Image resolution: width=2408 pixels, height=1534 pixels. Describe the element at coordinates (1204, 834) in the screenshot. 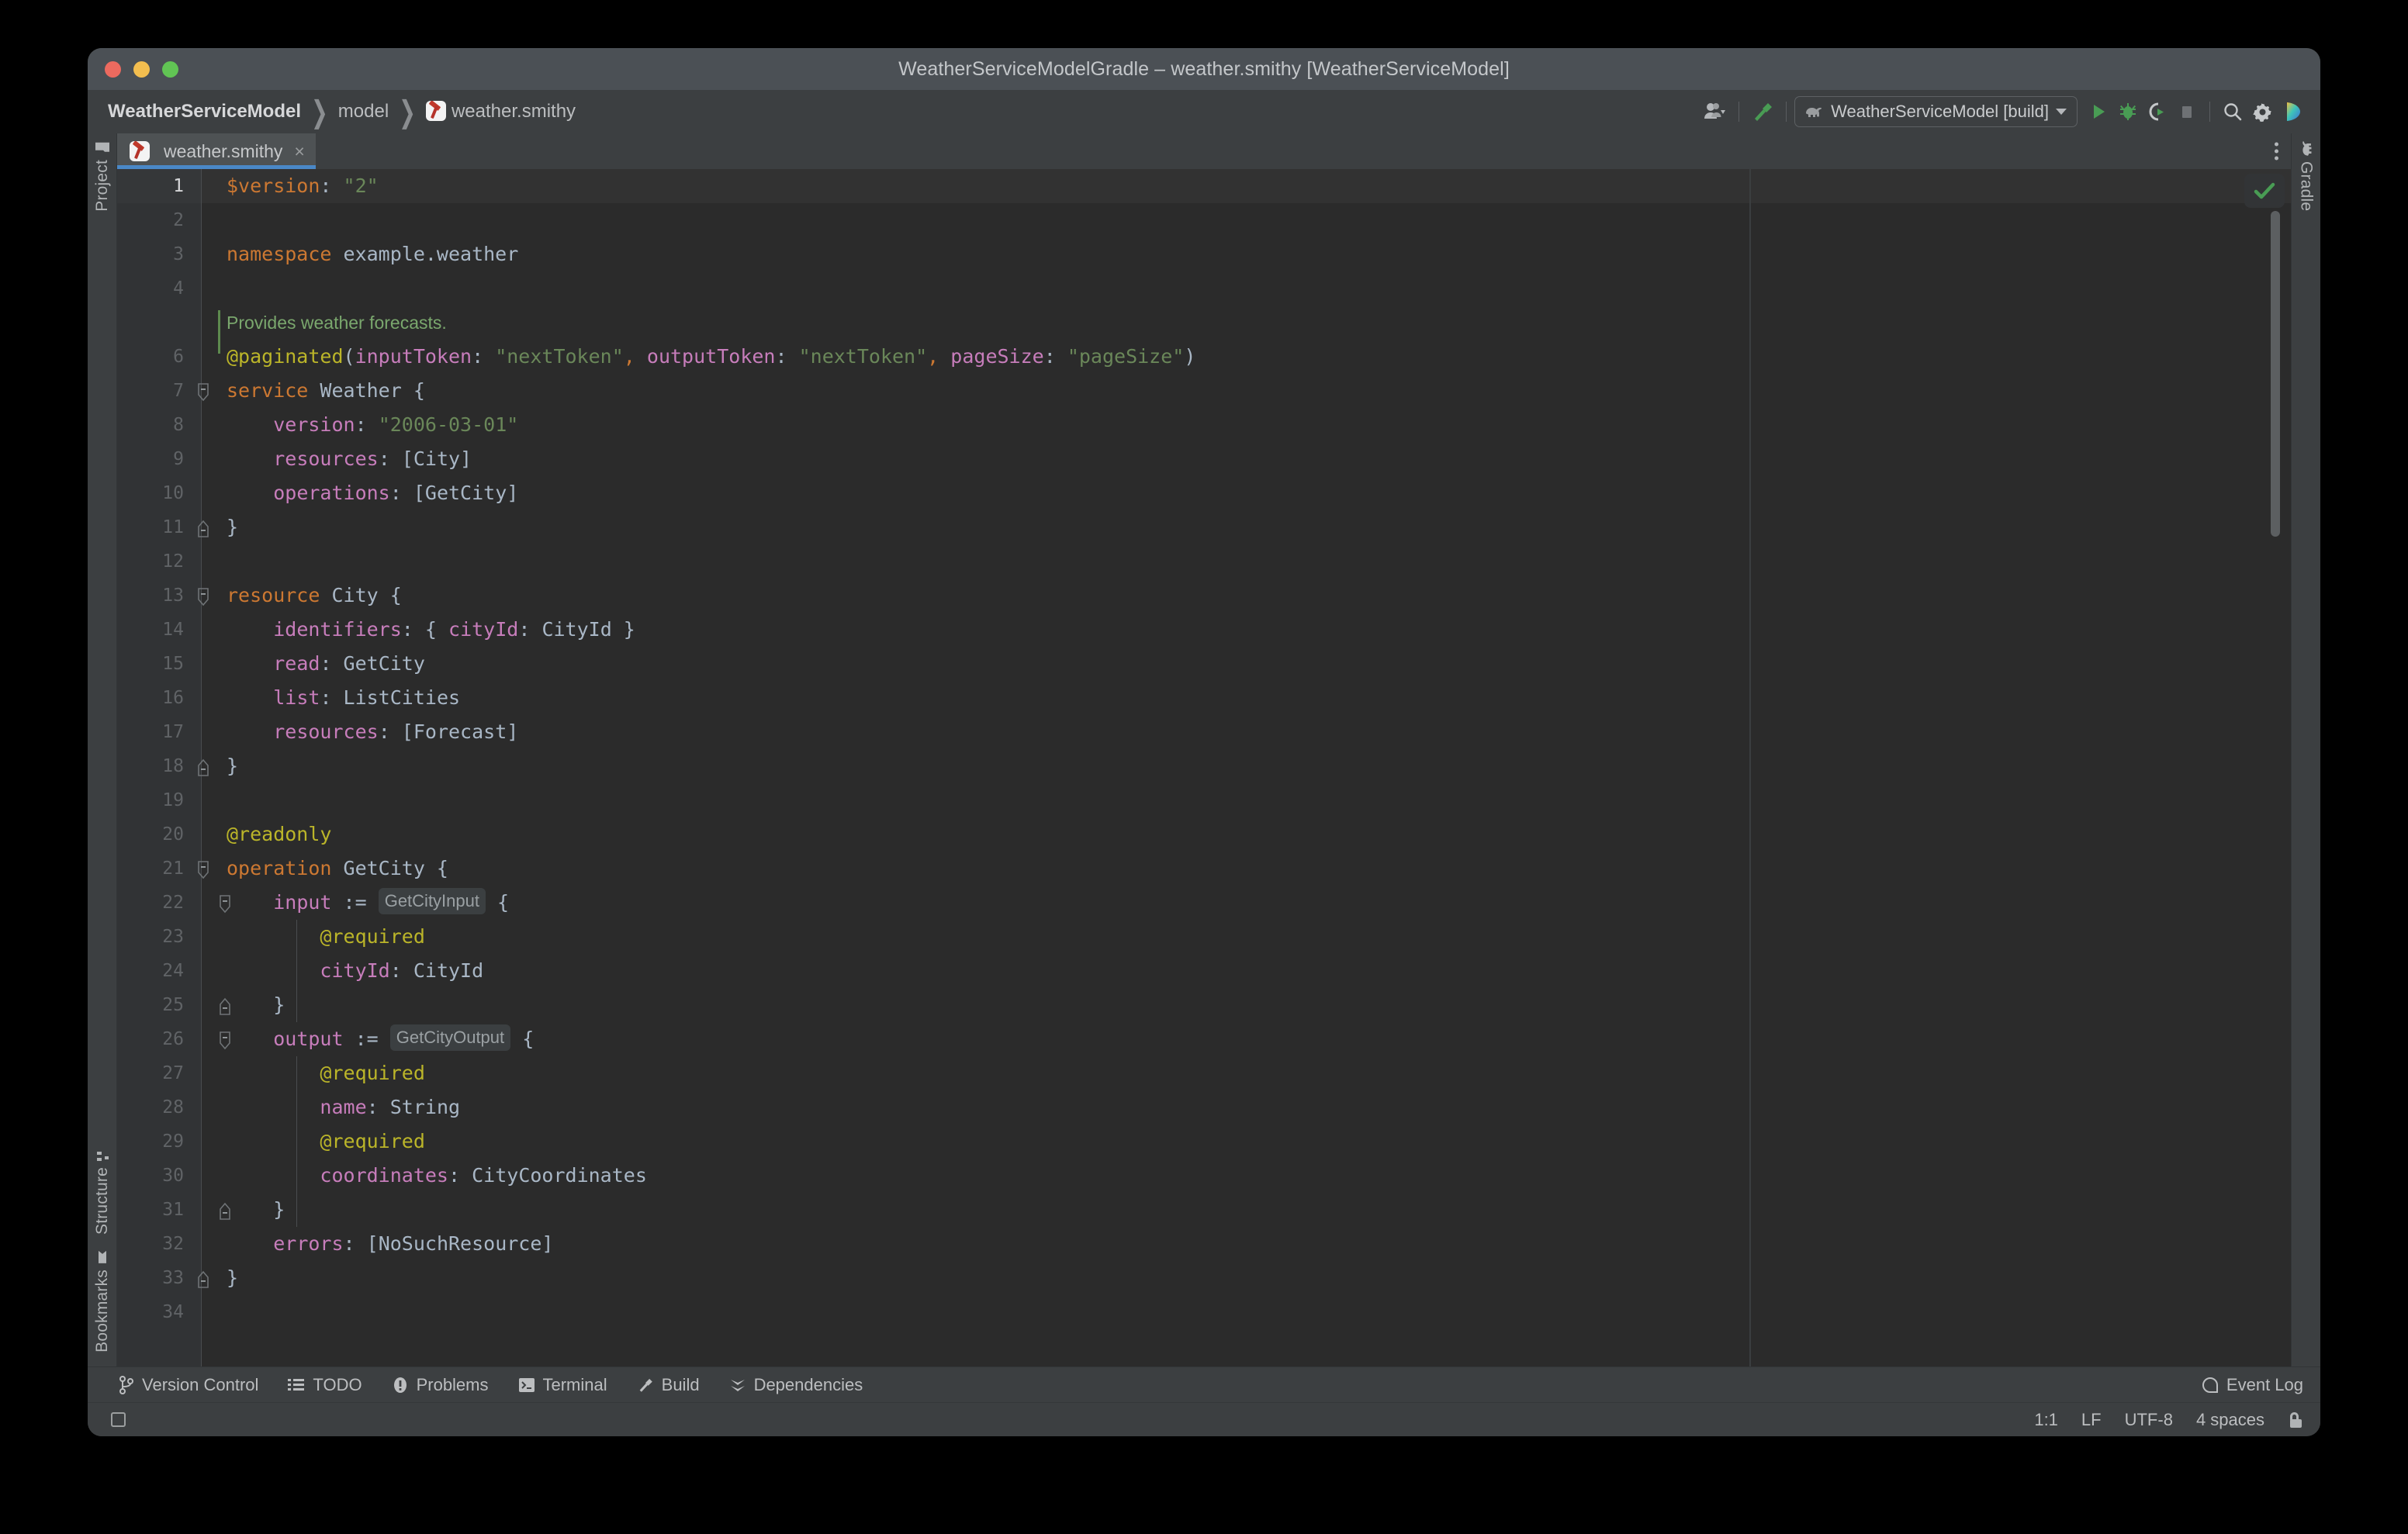

I see `code-line: 20 @readonly` at that location.